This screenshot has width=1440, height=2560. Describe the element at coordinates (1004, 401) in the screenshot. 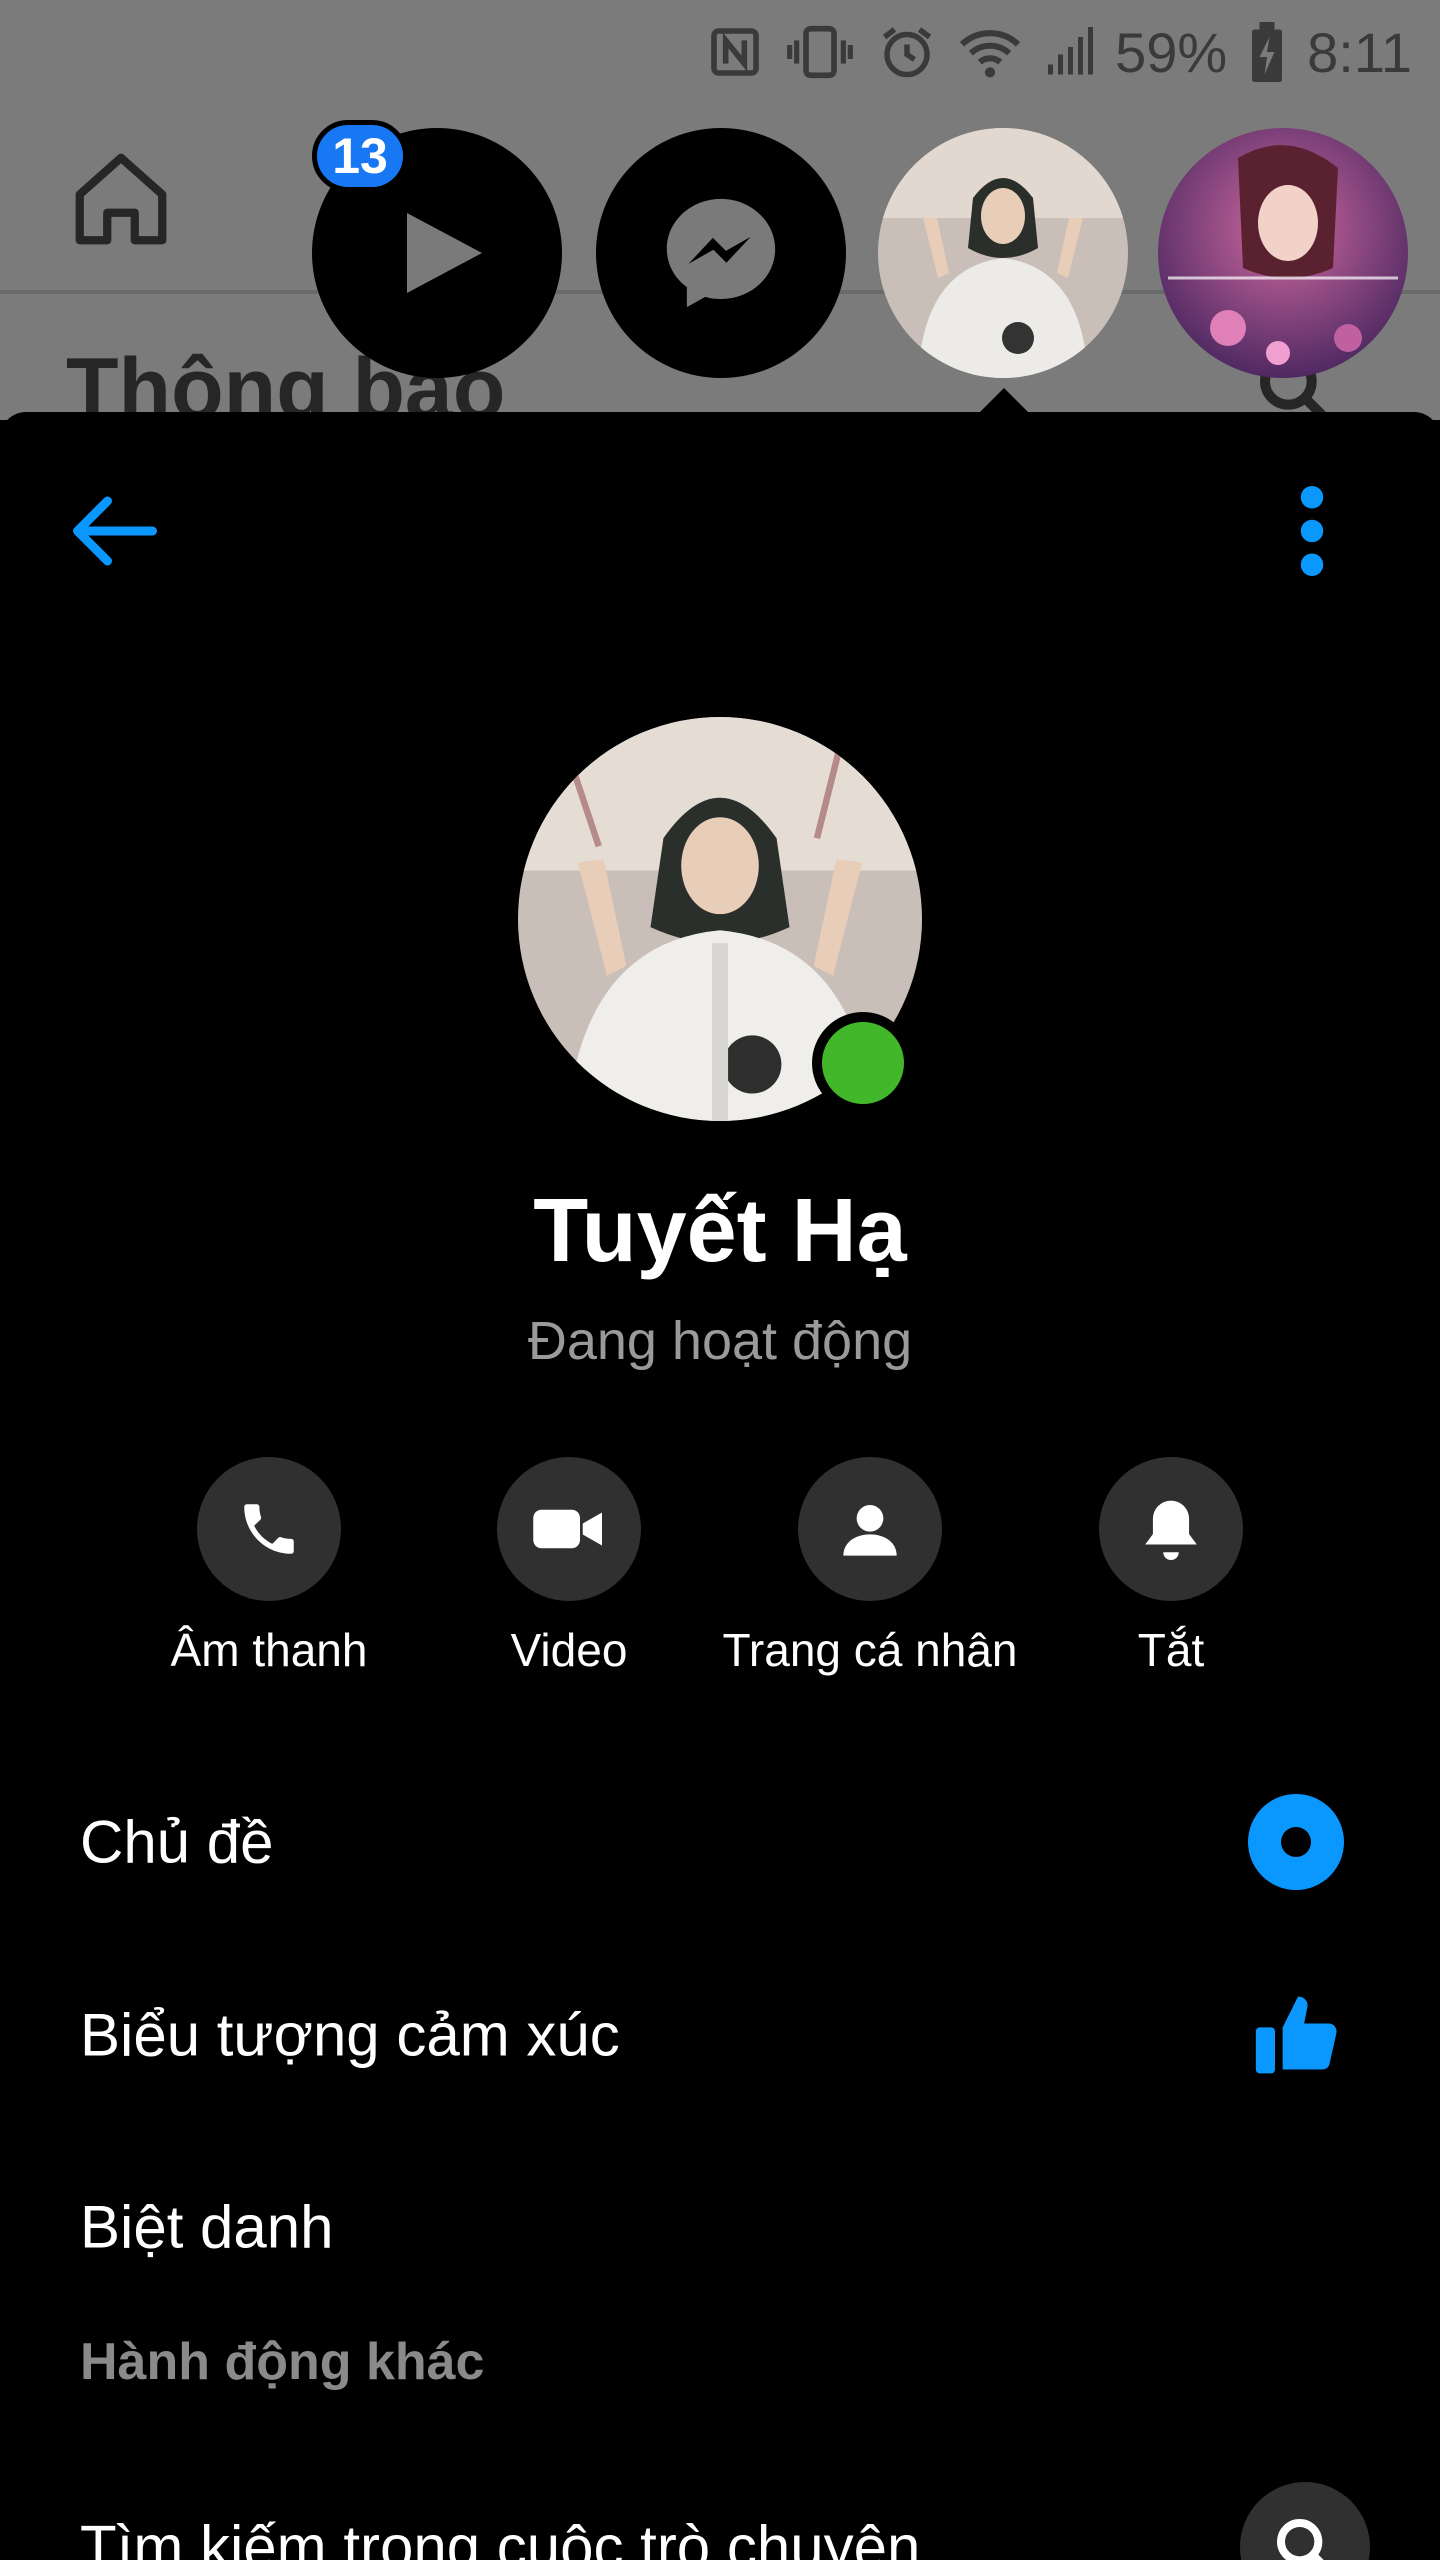

I see `active-head-pointer` at that location.